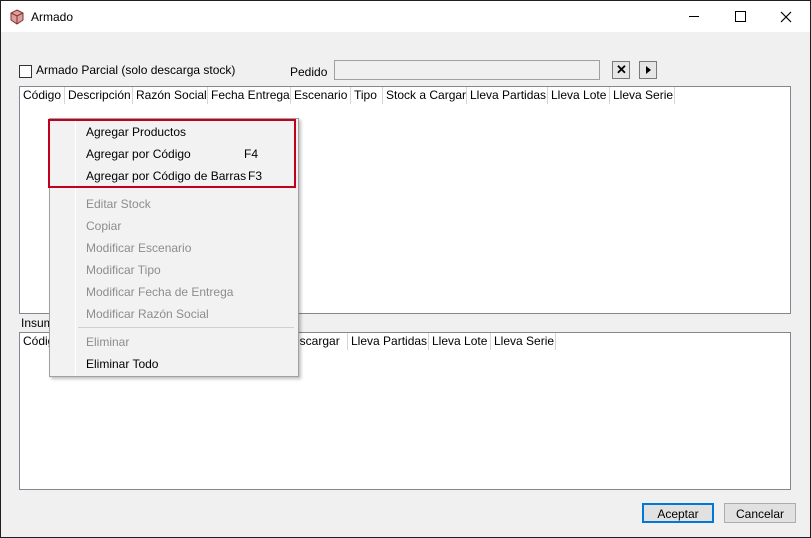 This screenshot has width=811, height=538. I want to click on window-title: Armado, so click(52, 17).